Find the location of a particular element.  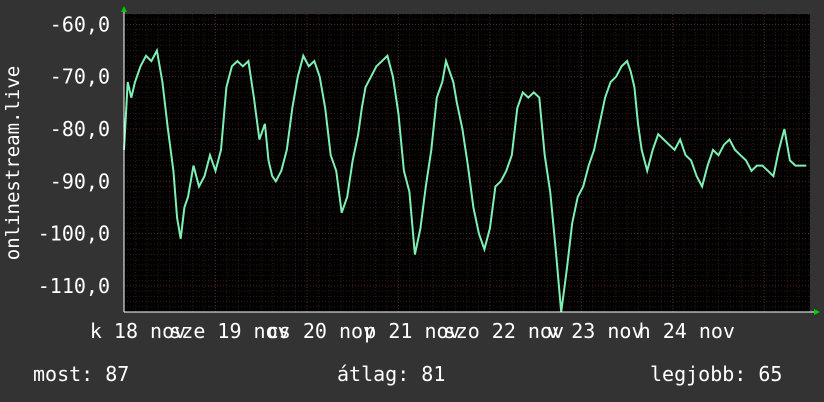

x-tick-label: szo 22 nov is located at coordinates (504, 331).